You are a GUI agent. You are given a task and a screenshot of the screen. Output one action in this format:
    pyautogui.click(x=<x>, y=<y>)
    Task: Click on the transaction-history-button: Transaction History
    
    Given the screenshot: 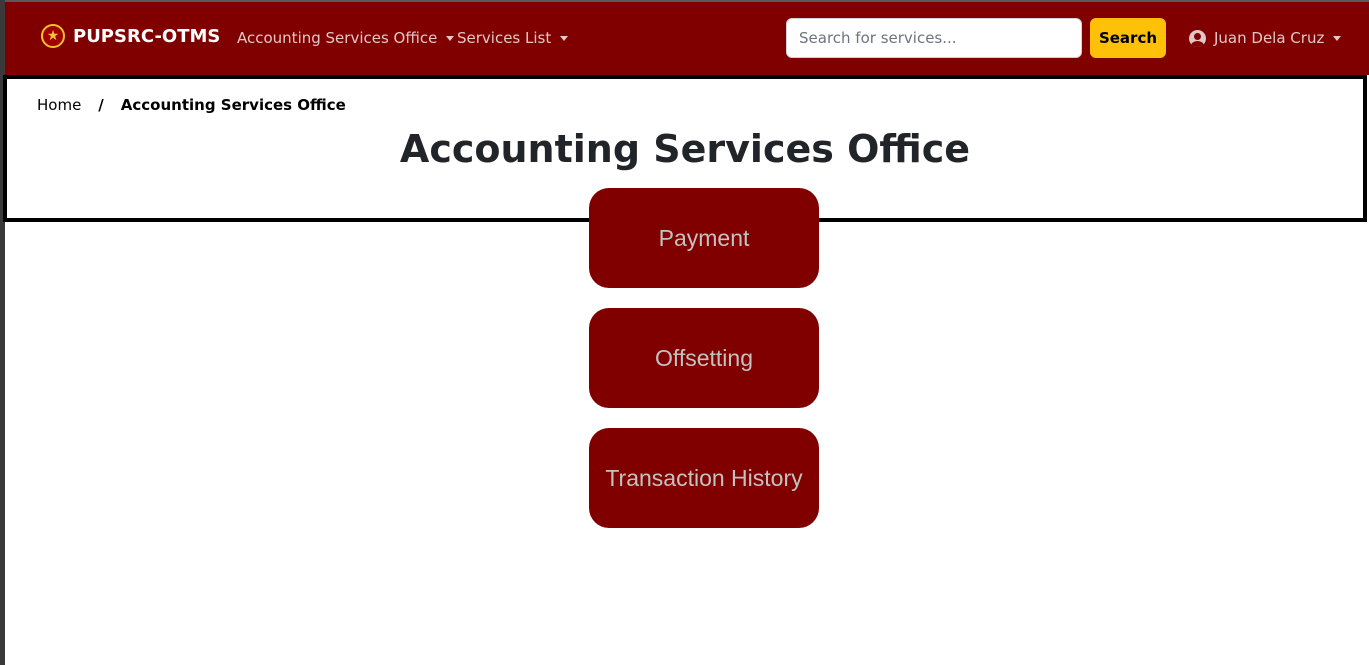 What is the action you would take?
    pyautogui.click(x=704, y=478)
    